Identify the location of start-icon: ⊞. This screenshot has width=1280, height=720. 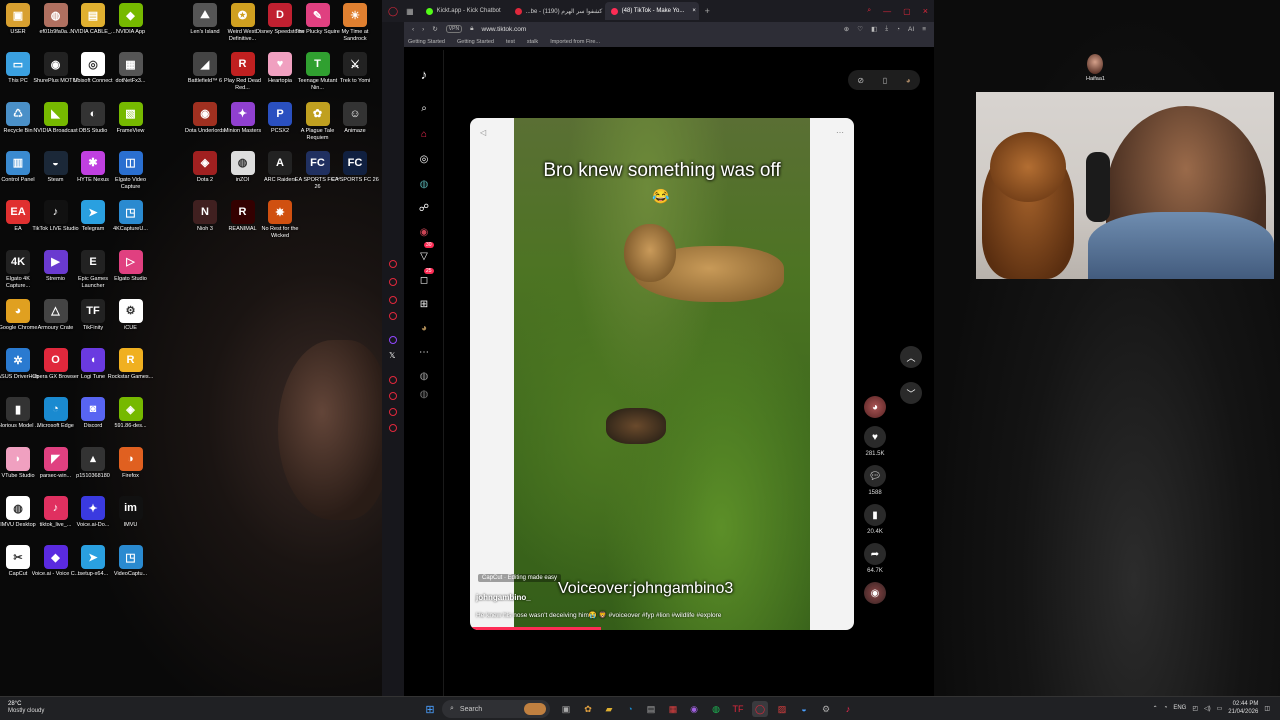
(430, 709).